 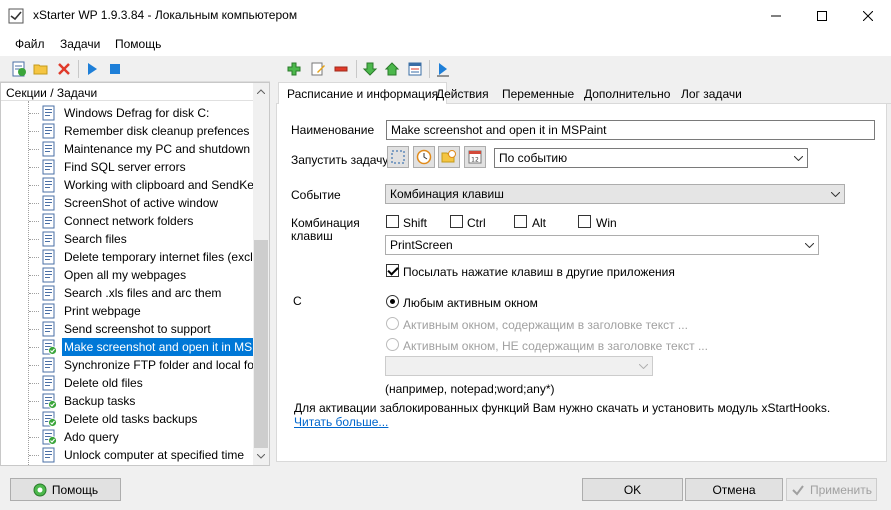 I want to click on task-label: Backup tasks, so click(x=100, y=401).